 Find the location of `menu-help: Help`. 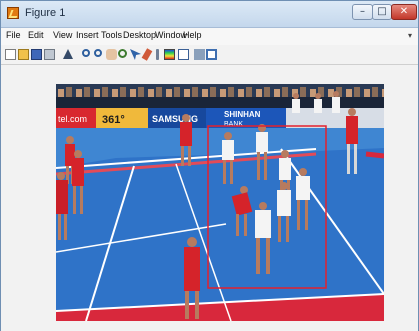

menu-help: Help is located at coordinates (192, 35).